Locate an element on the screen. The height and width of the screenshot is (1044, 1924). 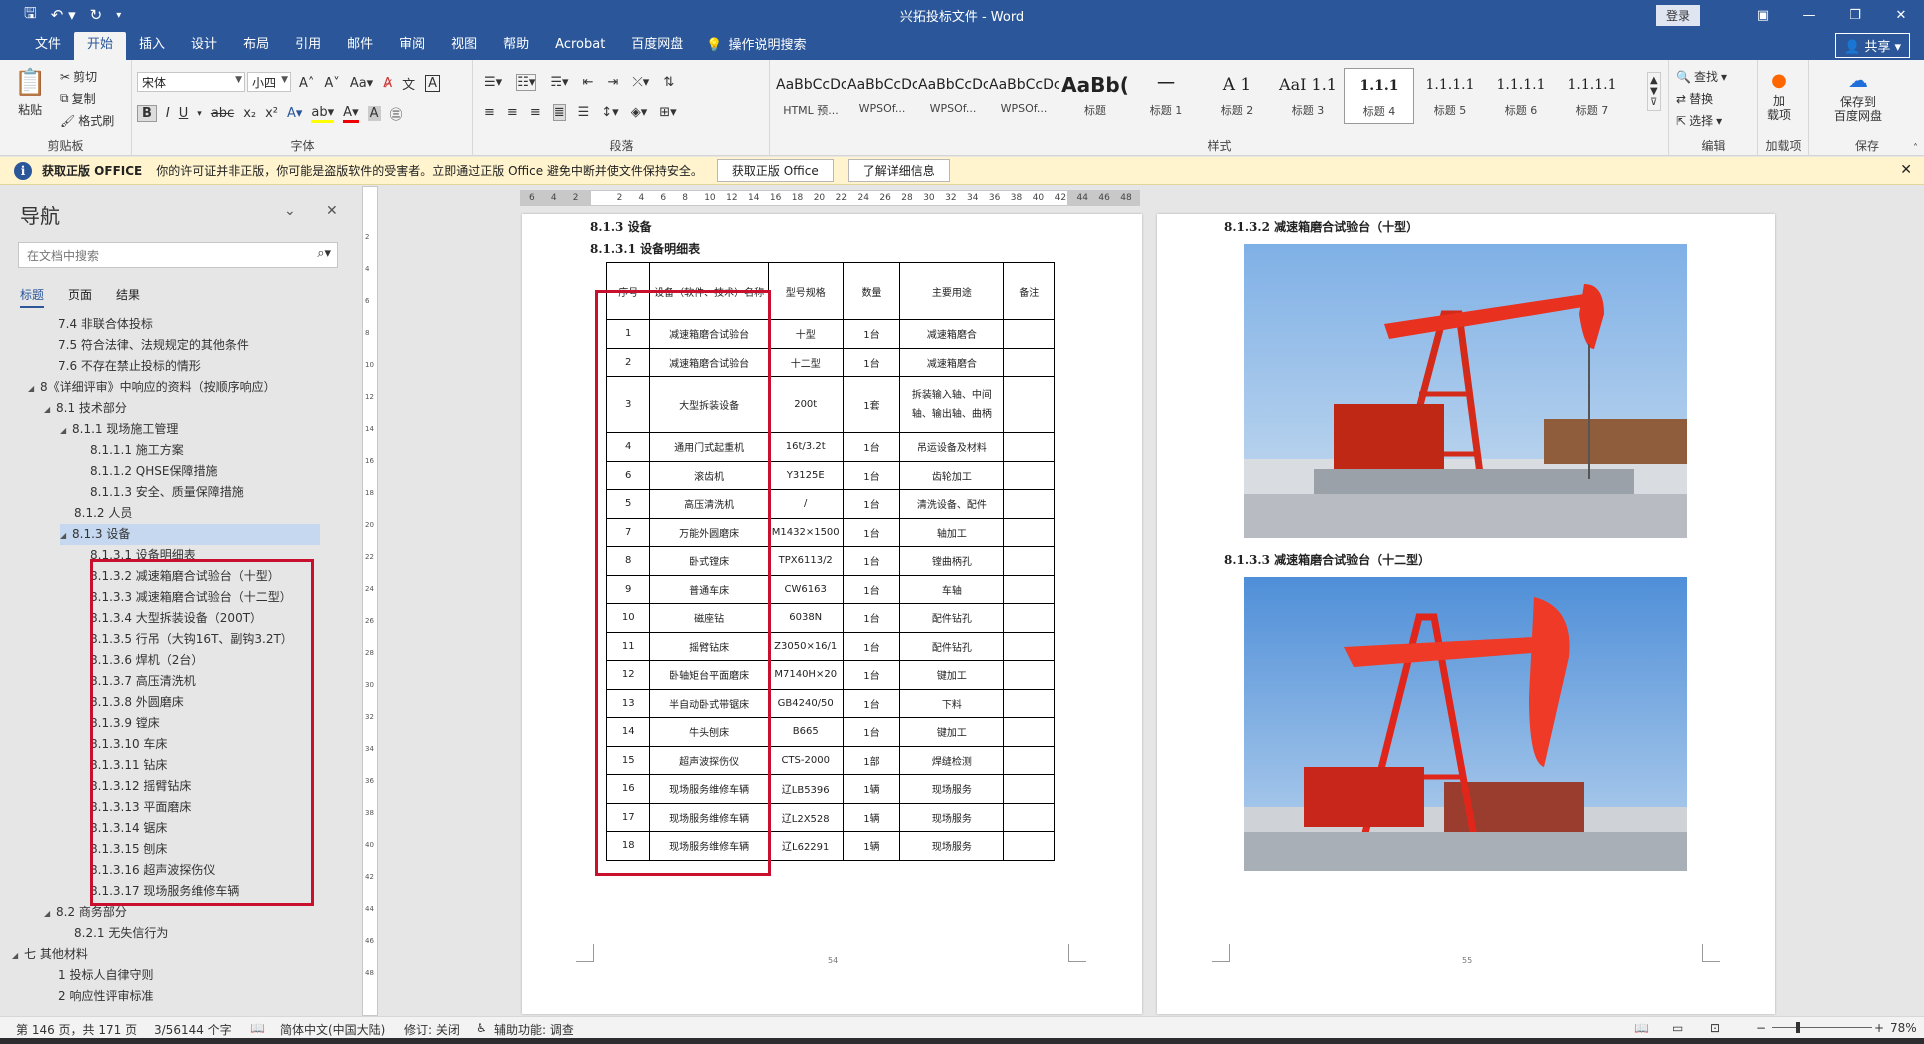
decrease-indent-icon: ⇤ is located at coordinates (588, 82).